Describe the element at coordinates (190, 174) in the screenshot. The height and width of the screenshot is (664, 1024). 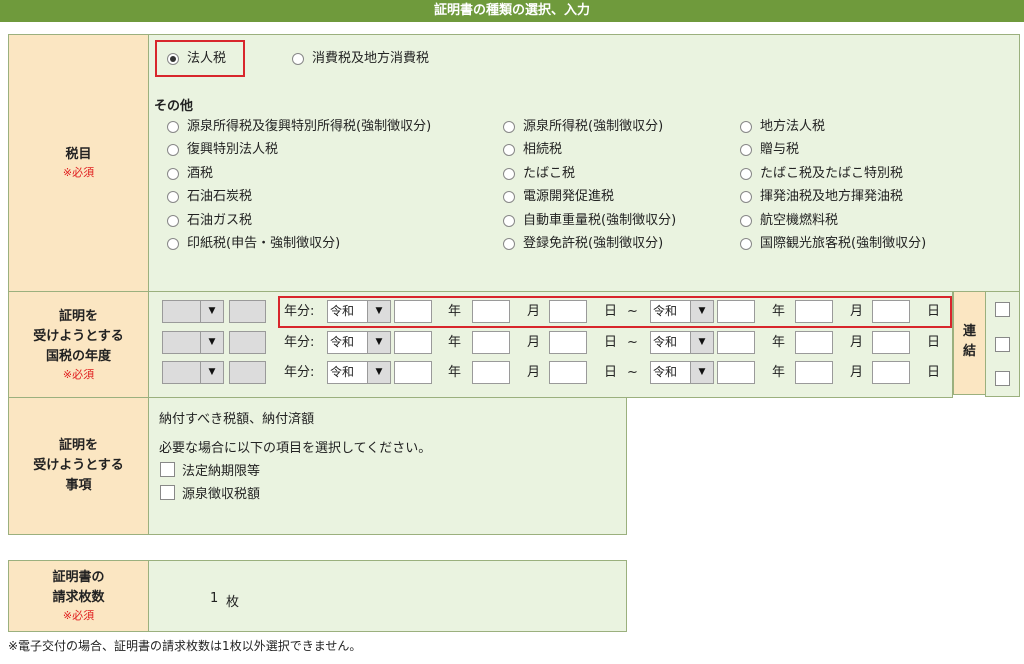
I see `radio-other-option: 酒税` at that location.